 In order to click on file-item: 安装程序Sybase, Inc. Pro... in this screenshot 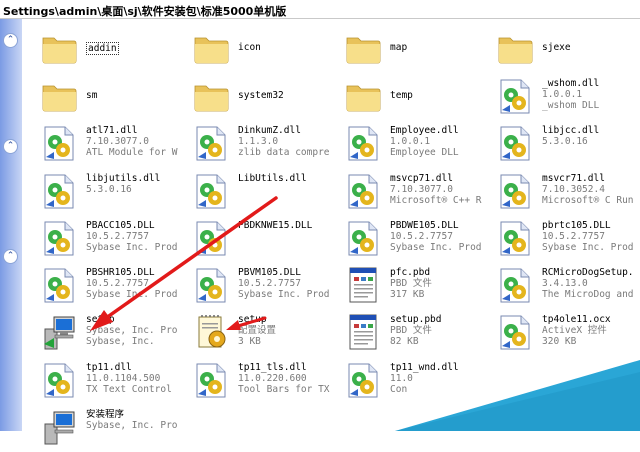, I will do `click(103, 428)`.